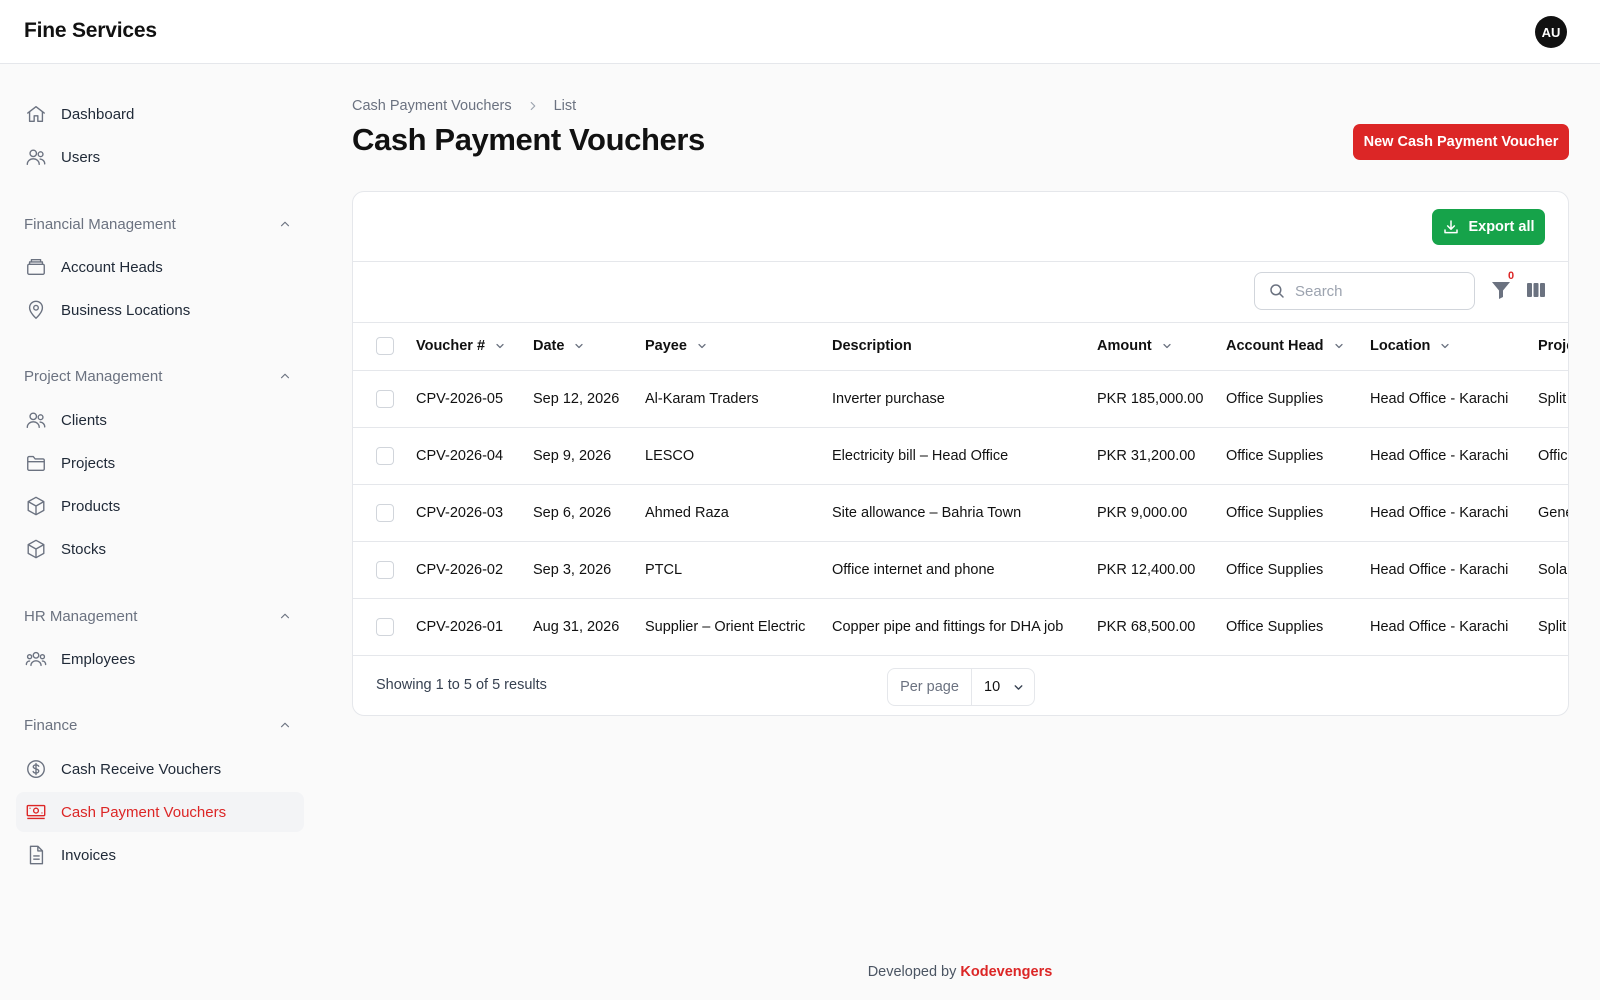 This screenshot has width=1600, height=1000. What do you see at coordinates (36, 463) in the screenshot?
I see `folder-icon` at bounding box center [36, 463].